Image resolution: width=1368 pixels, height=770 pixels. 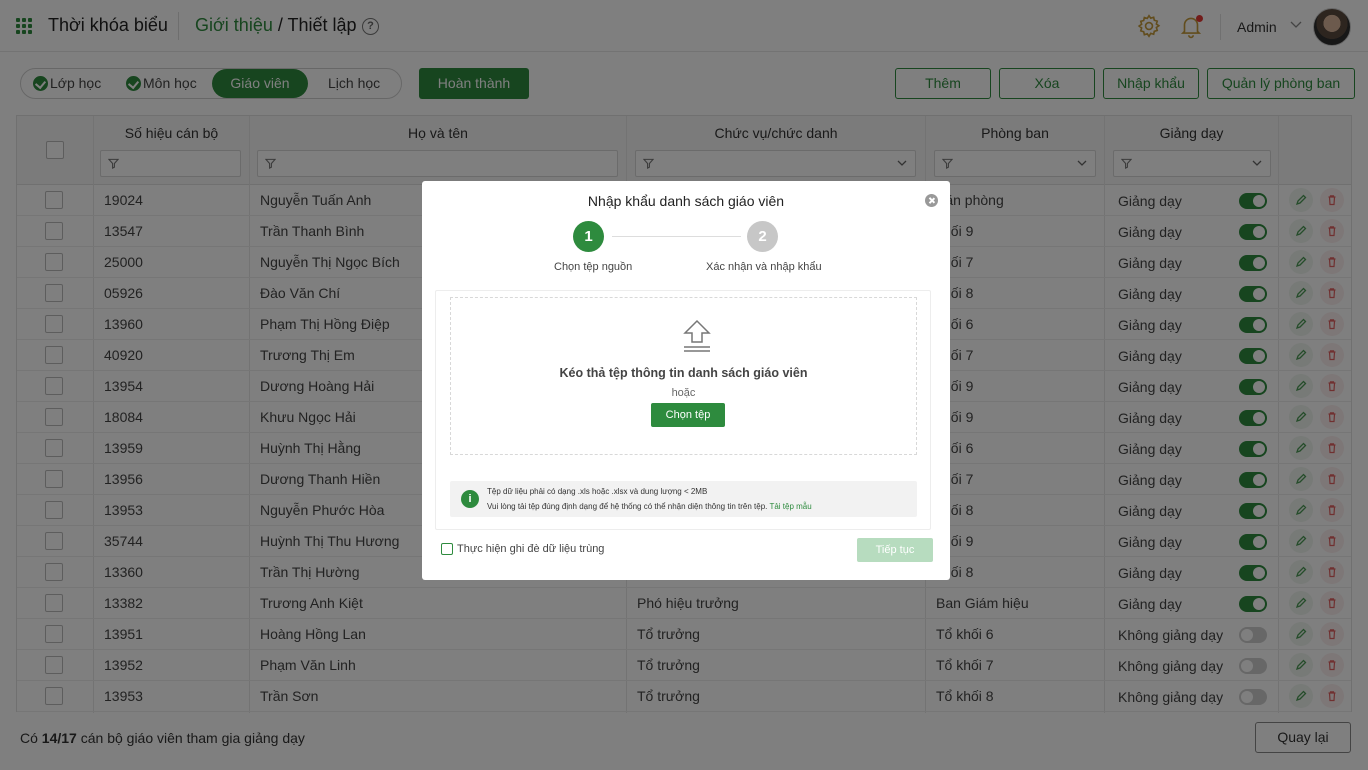 What do you see at coordinates (790, 506) in the screenshot?
I see `download-template-link: Tải tệp mẫu` at bounding box center [790, 506].